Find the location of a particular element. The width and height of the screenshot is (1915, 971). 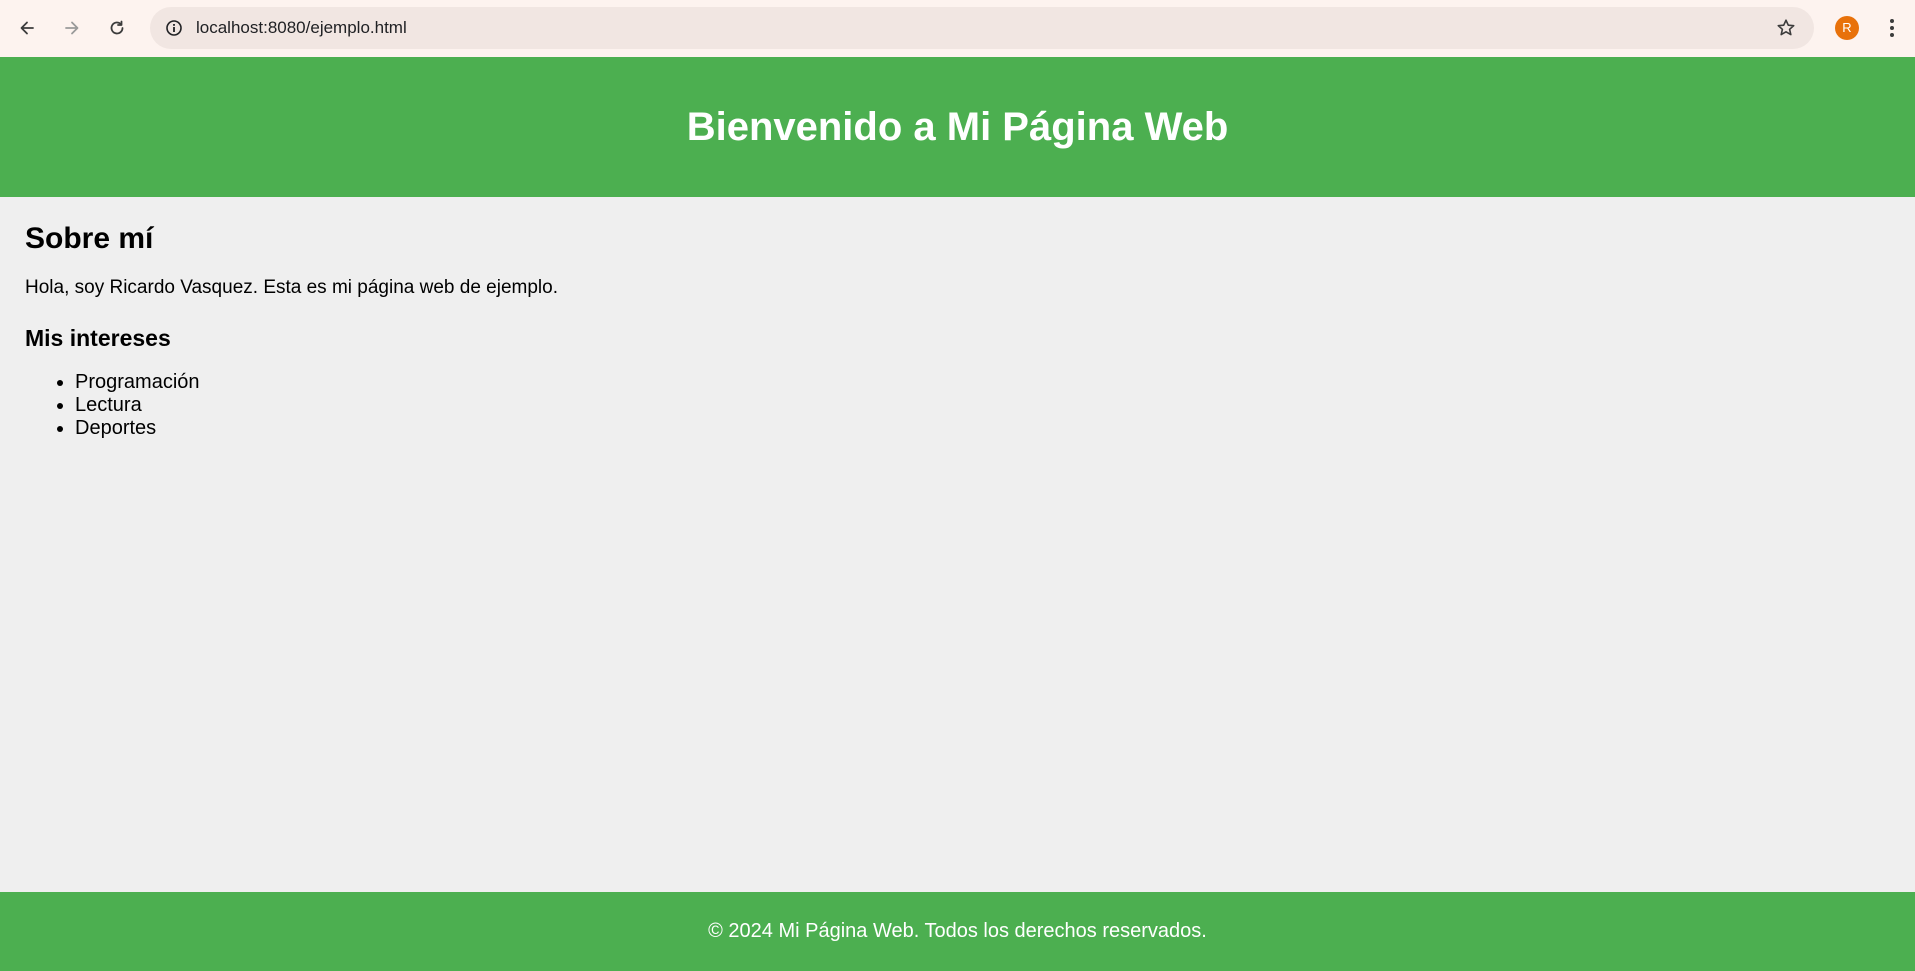

kebab-menu-icon is located at coordinates (1892, 28).